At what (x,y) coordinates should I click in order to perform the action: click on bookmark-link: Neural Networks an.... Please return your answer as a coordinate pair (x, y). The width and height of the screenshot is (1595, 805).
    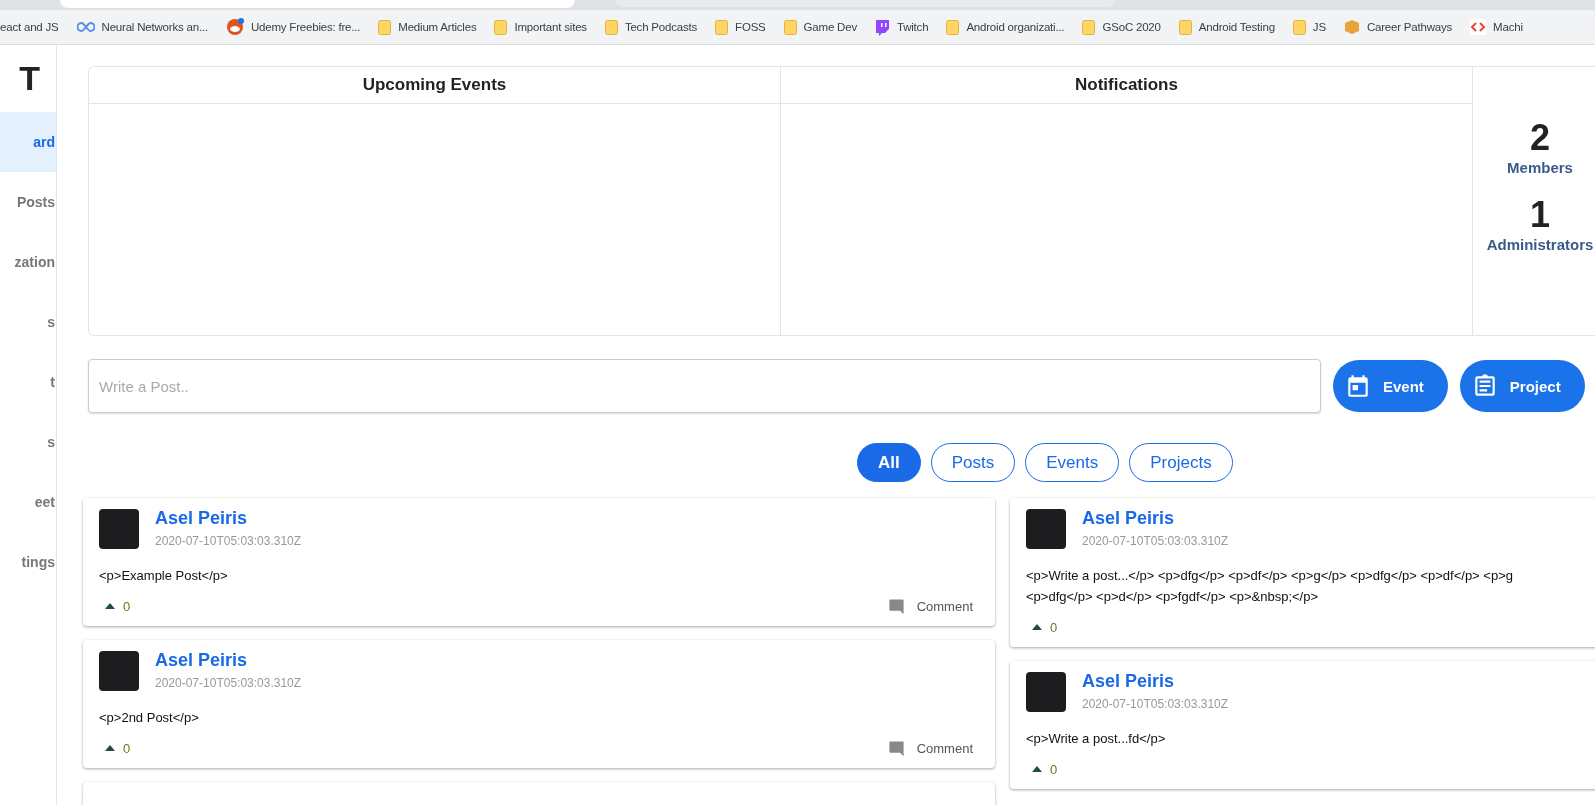
    Looking at the image, I should click on (142, 27).